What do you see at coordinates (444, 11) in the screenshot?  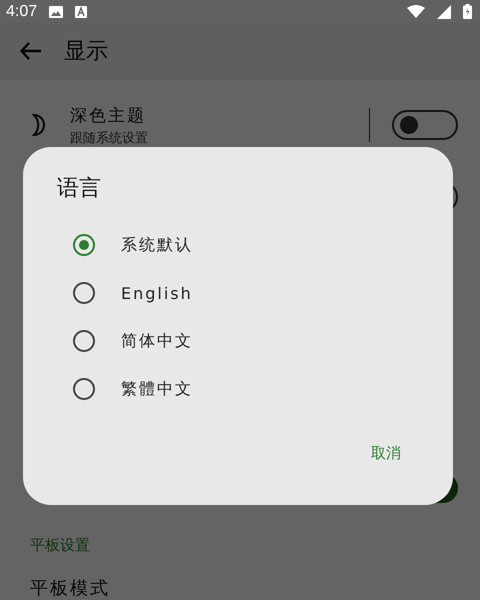 I see `signal-icon` at bounding box center [444, 11].